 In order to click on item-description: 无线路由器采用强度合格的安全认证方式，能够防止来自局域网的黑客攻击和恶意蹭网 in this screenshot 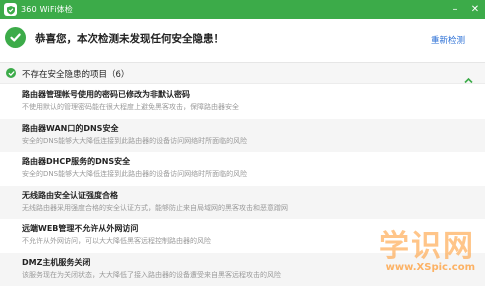, I will do `click(155, 207)`.